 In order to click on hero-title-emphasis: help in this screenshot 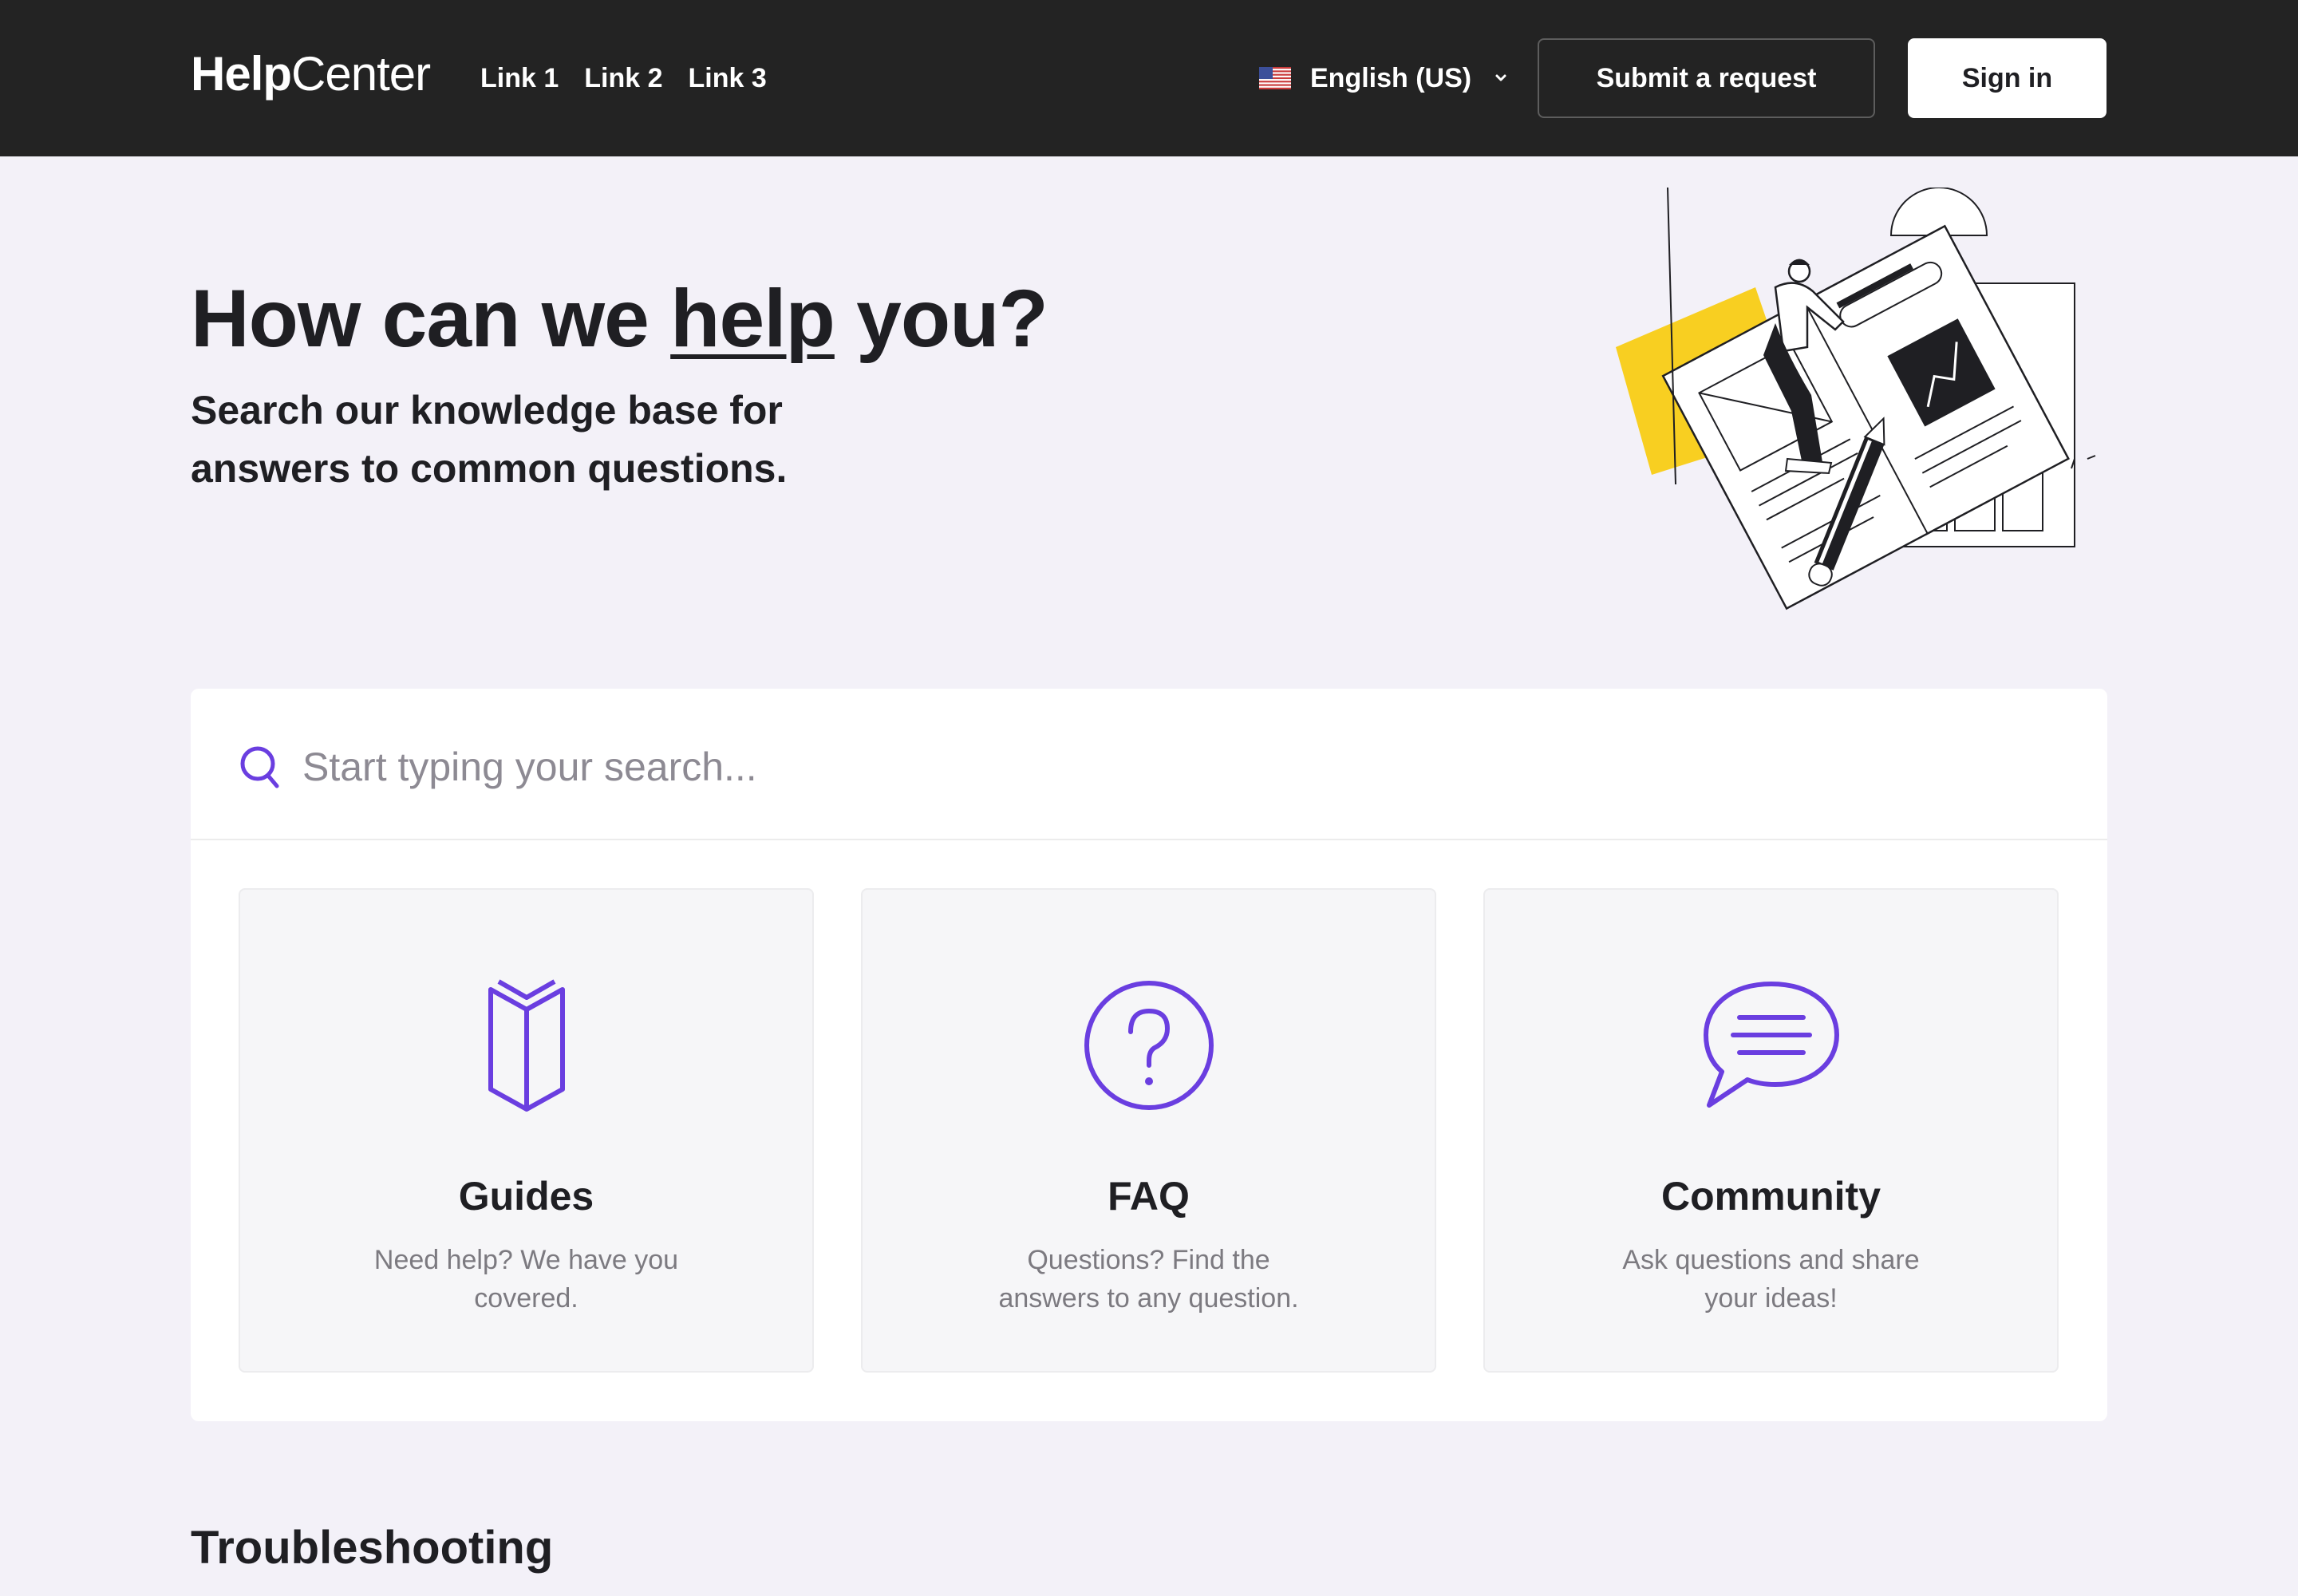, I will do `click(753, 318)`.